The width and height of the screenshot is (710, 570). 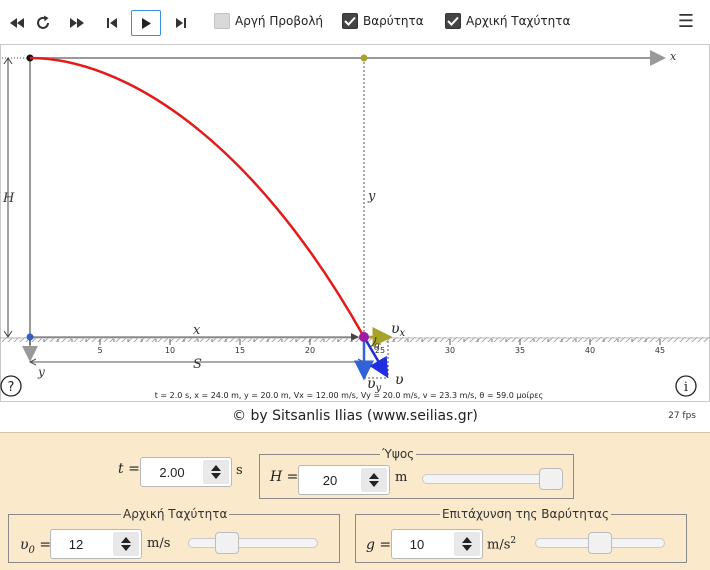 What do you see at coordinates (364, 337) in the screenshot?
I see `projectile` at bounding box center [364, 337].